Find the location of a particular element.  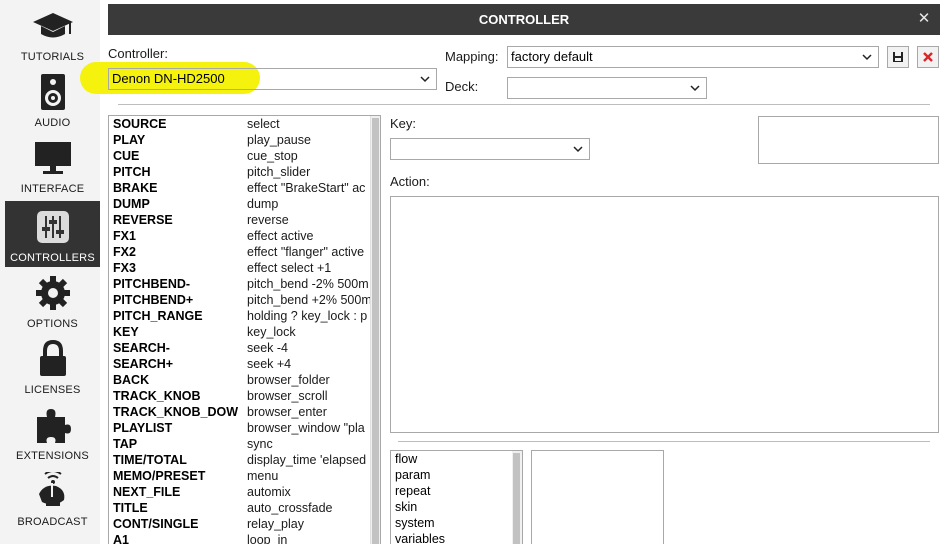

sidebar-item-broadcast: BROADCAST is located at coordinates (52, 498).